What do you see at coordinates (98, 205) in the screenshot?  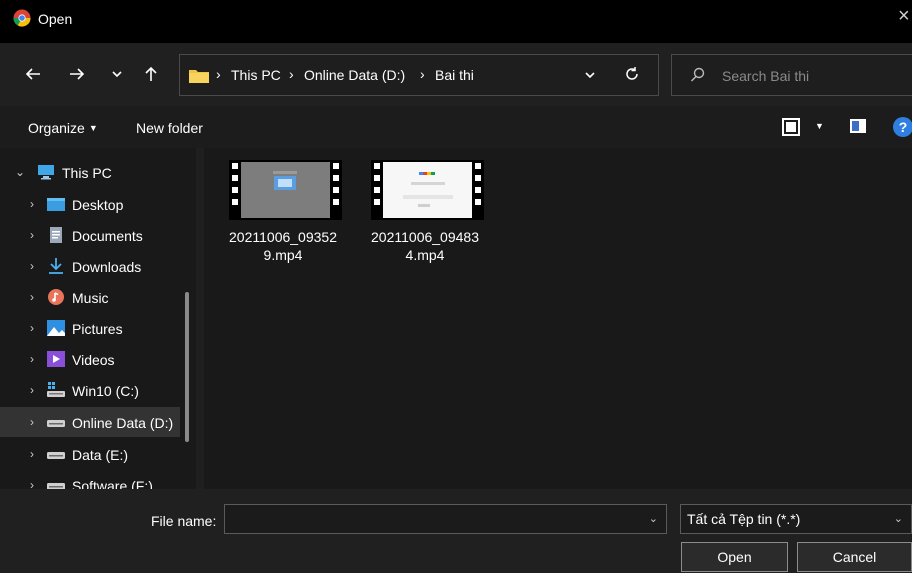 I see `sidebar-item-label: Desktop` at bounding box center [98, 205].